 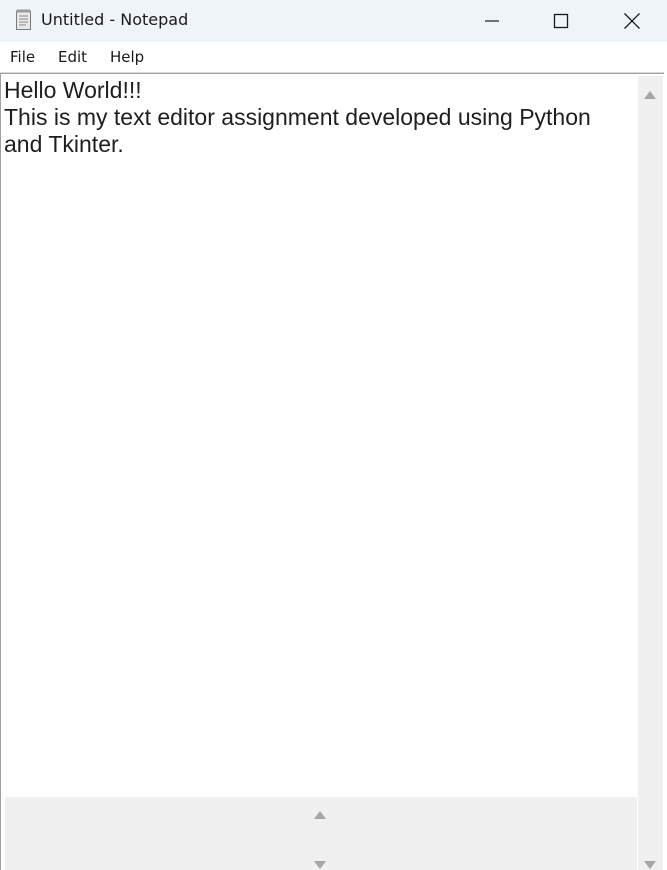 I want to click on vertical-scrollbar, so click(x=650, y=473).